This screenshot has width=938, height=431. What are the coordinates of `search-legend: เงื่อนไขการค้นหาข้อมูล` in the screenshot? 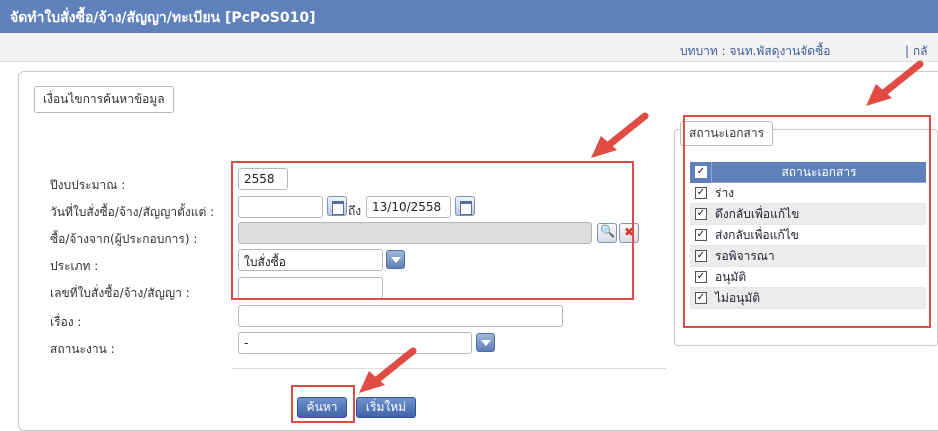 It's located at (104, 99).